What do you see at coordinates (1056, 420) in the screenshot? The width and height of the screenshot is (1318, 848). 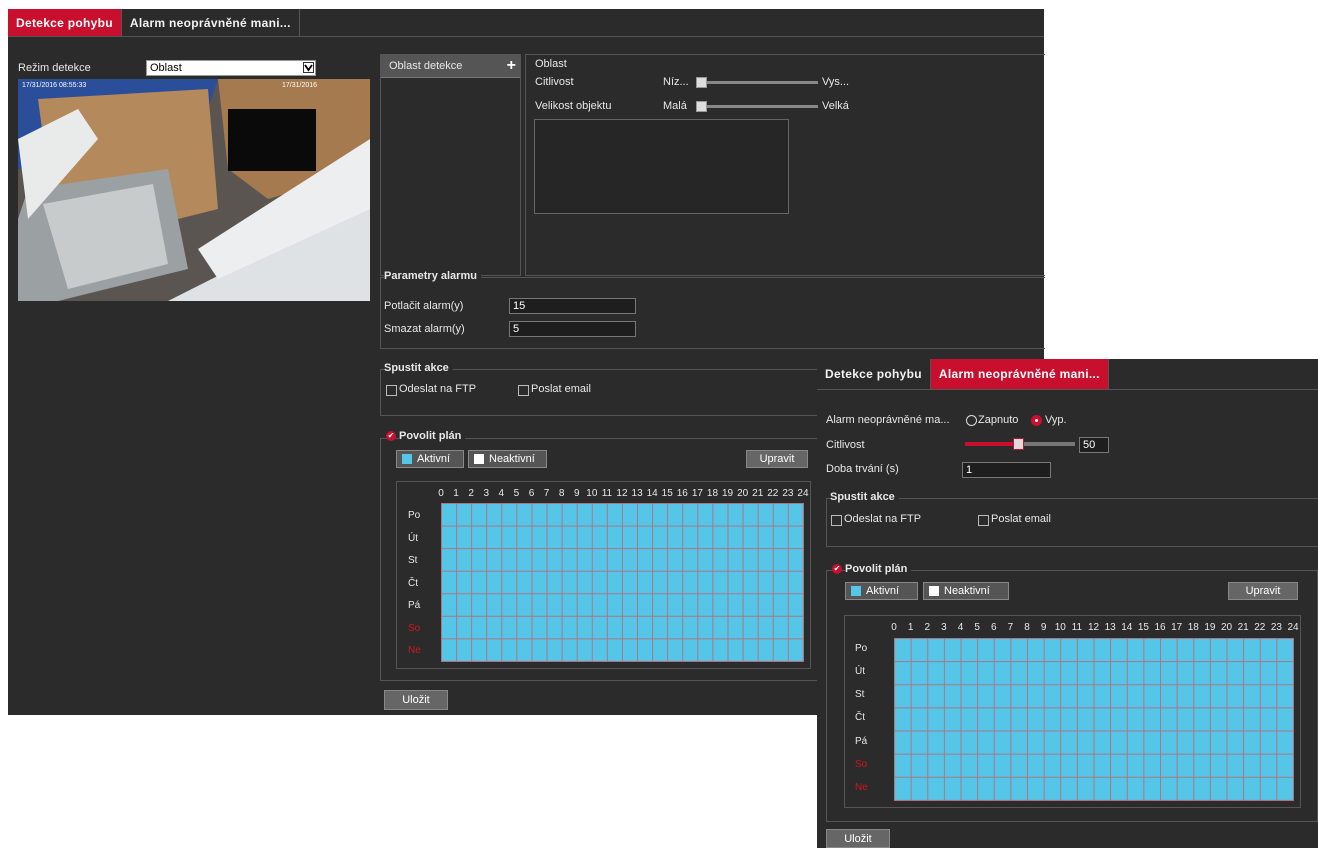 I see `tamper-off-label: Vyp.` at bounding box center [1056, 420].